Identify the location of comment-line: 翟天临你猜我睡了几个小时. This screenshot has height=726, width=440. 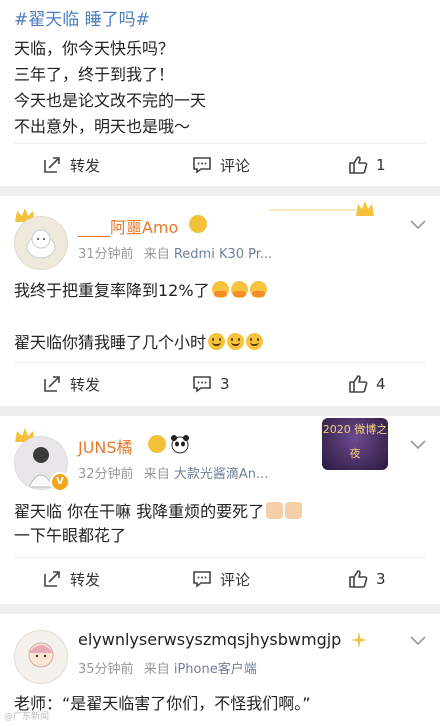
(139, 341).